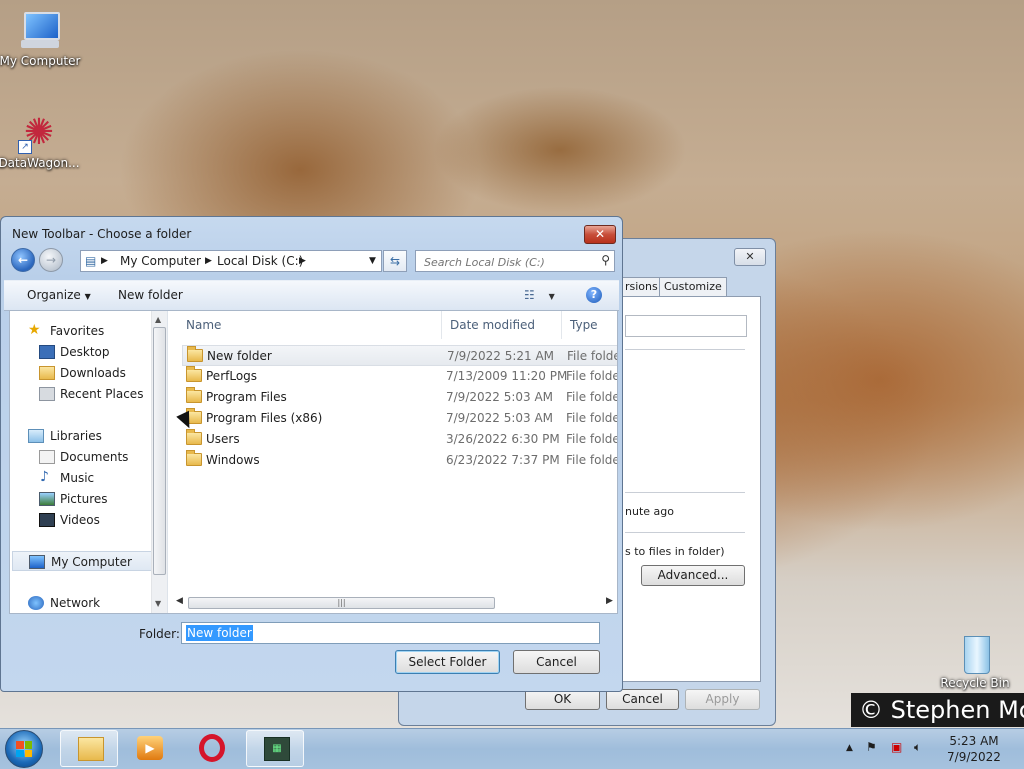 This screenshot has height=769, width=1024. What do you see at coordinates (447, 662) in the screenshot?
I see `select-folder-button: Select Folder` at bounding box center [447, 662].